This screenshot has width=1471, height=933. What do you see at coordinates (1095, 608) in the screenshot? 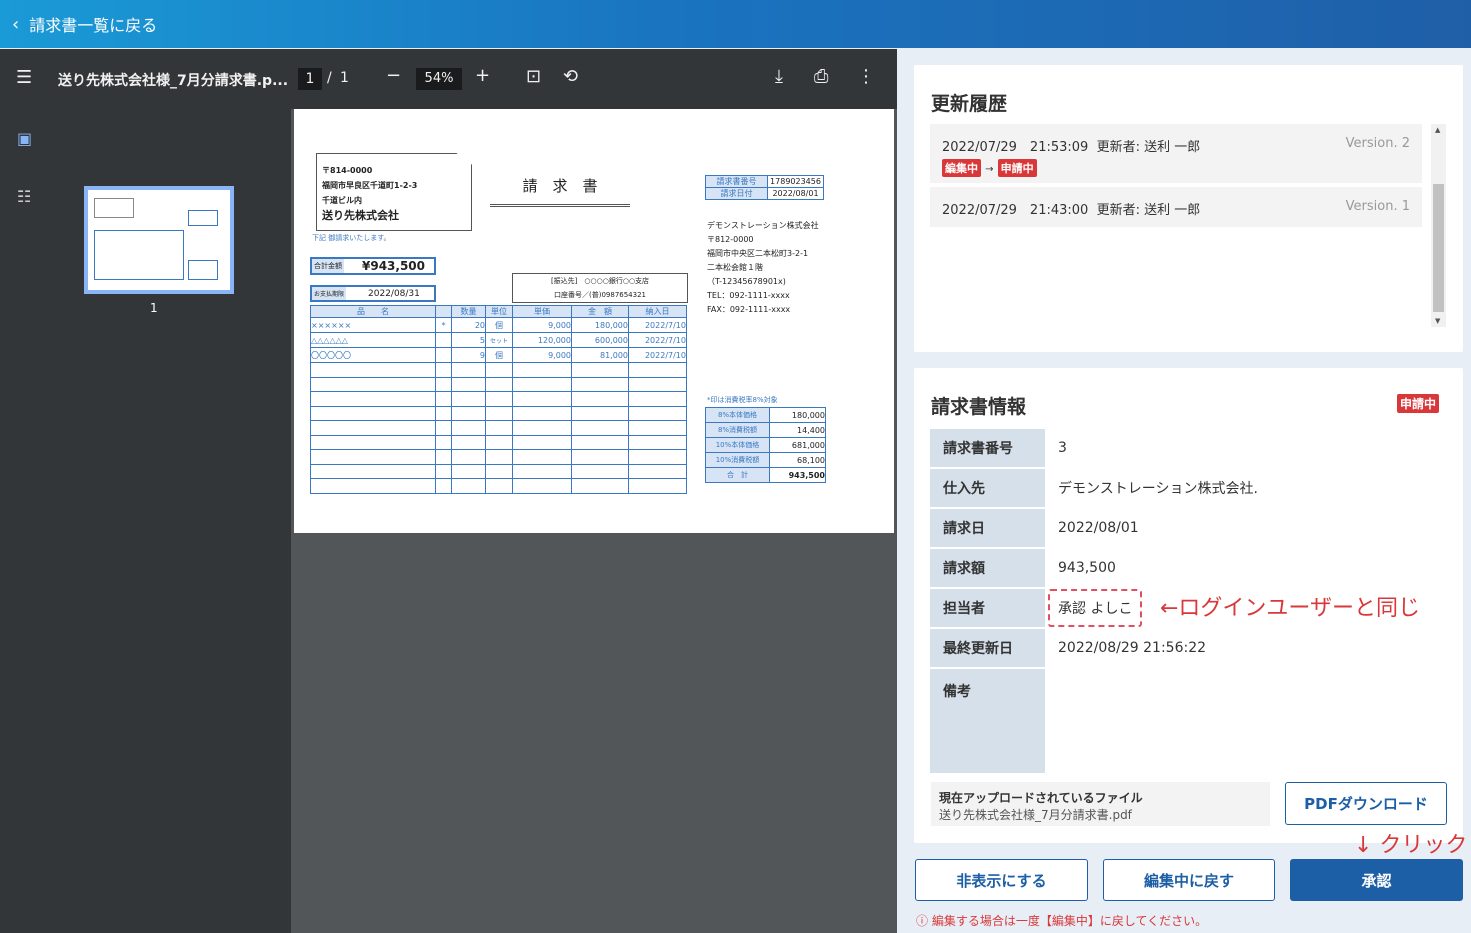
I see `assignee: 承認 よしこ` at bounding box center [1095, 608].